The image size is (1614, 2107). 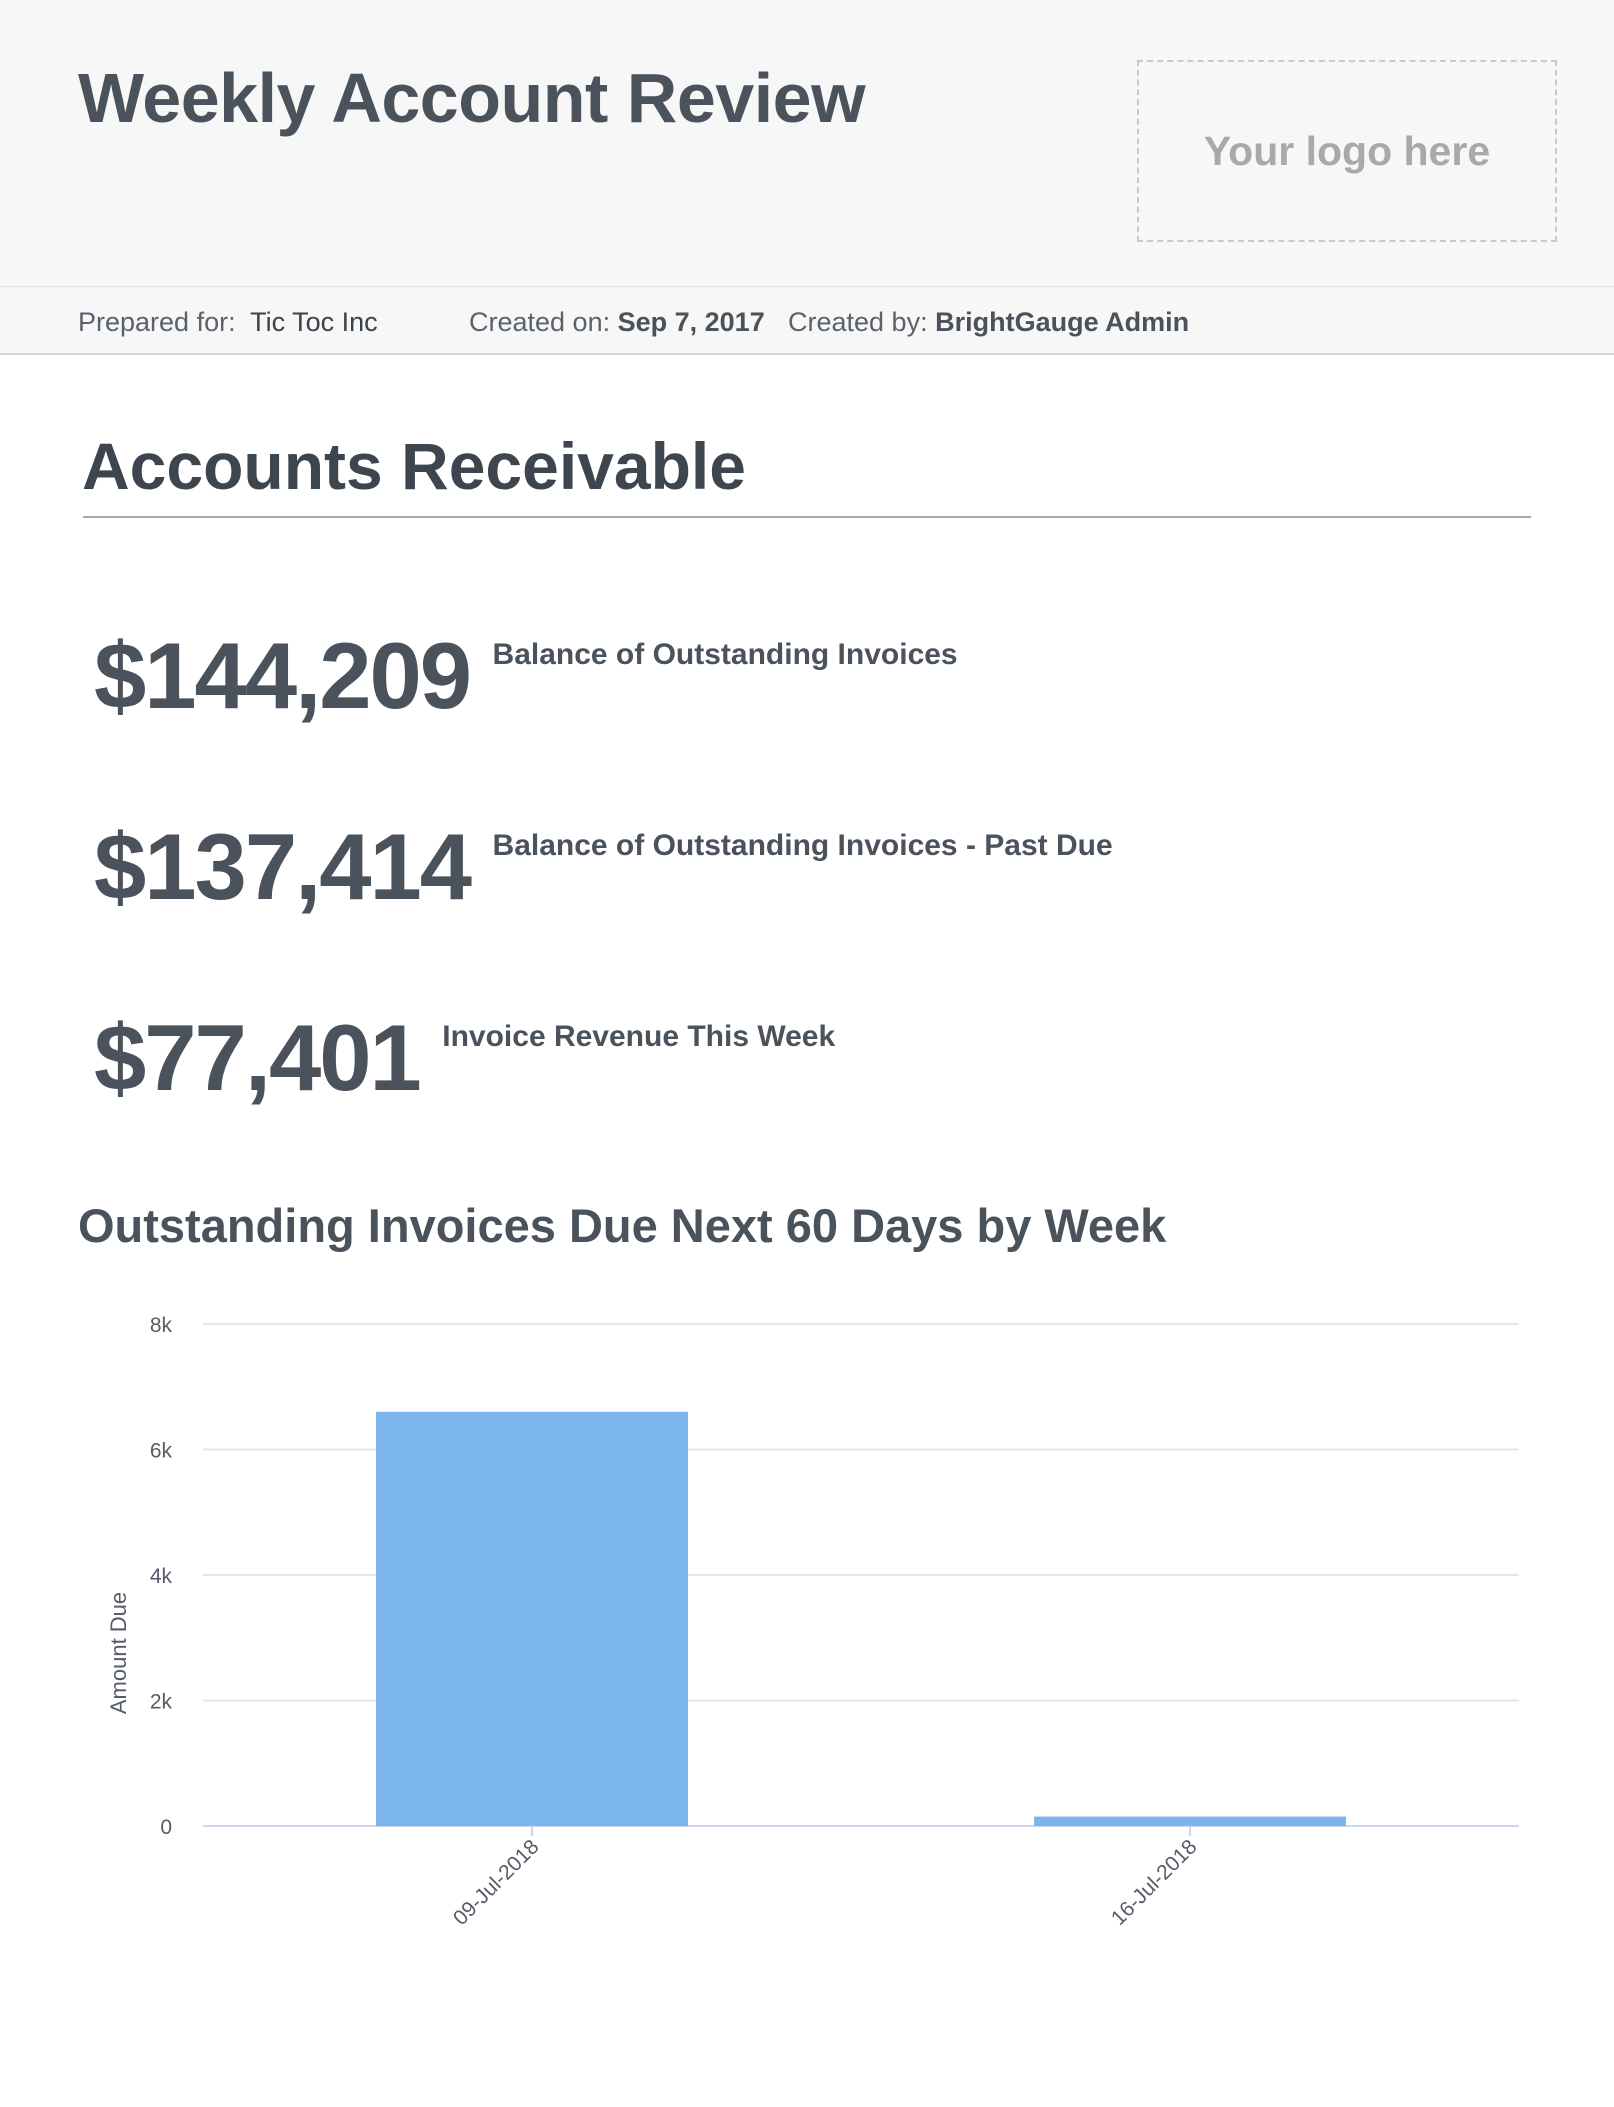 I want to click on prepared-for-value: Tic Toc Inc, so click(x=314, y=322).